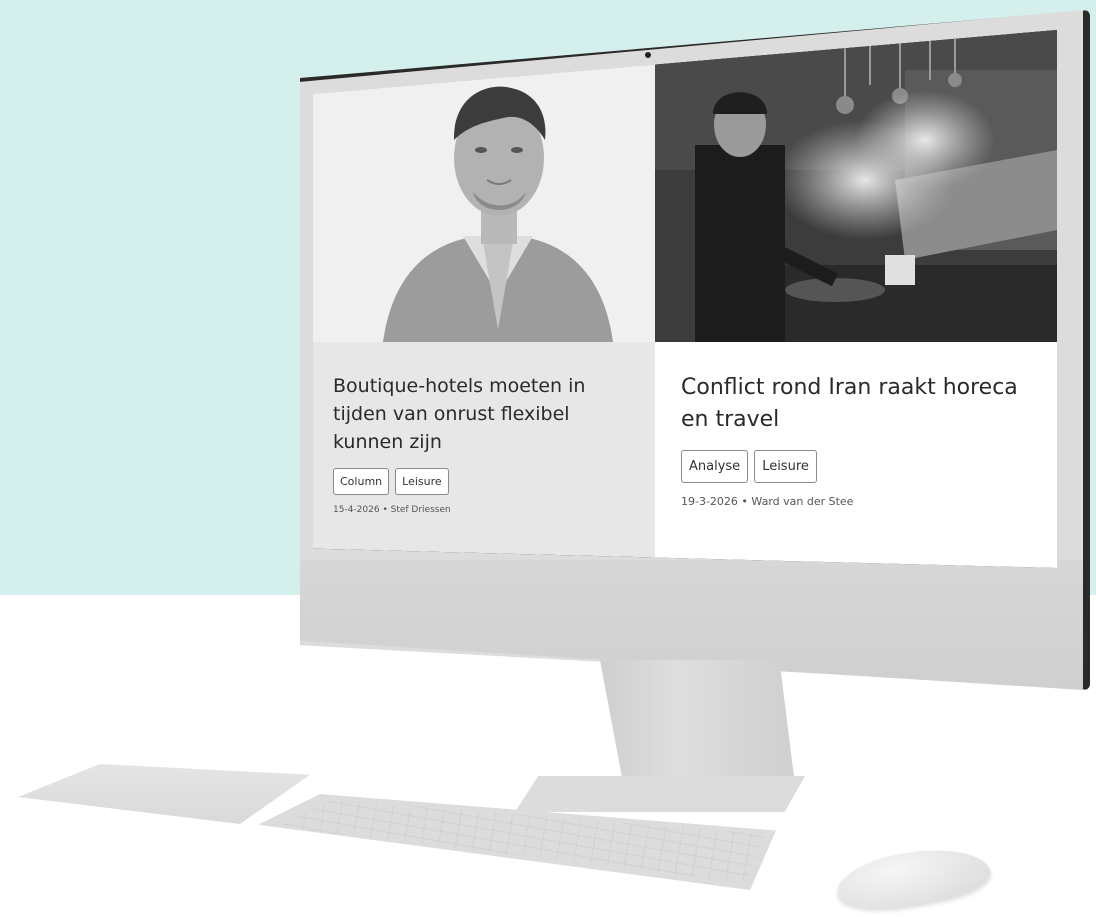 The image size is (1096, 917). I want to click on chef-kitchen-photo-icon, so click(856, 186).